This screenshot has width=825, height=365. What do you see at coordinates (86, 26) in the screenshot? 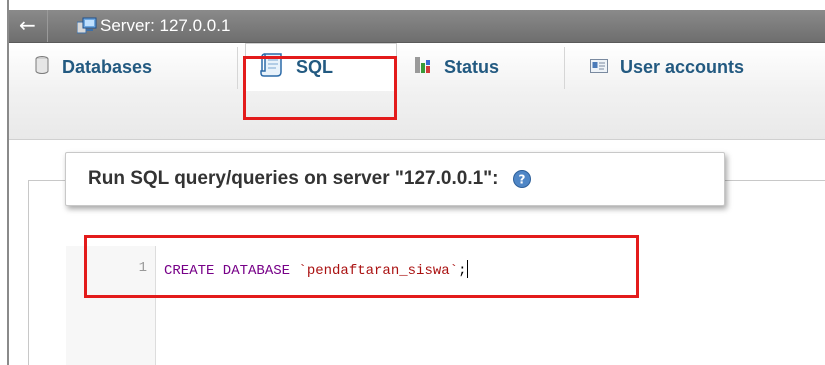
I see `server-icon` at bounding box center [86, 26].